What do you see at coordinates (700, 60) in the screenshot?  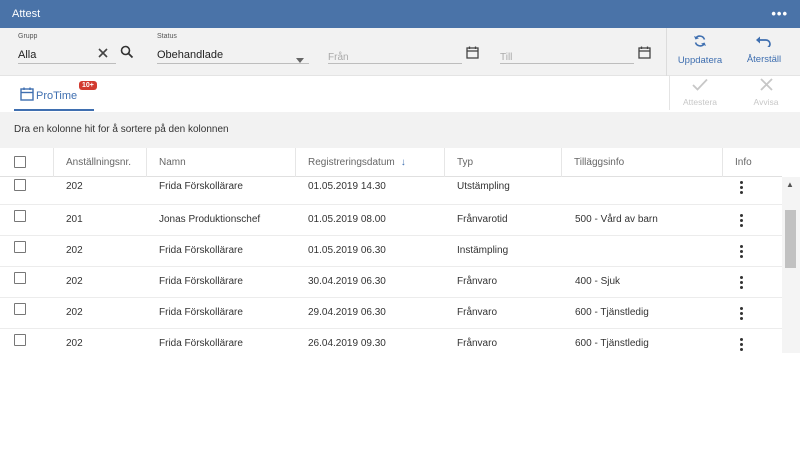 I see `refresh-label: Uppdatera` at bounding box center [700, 60].